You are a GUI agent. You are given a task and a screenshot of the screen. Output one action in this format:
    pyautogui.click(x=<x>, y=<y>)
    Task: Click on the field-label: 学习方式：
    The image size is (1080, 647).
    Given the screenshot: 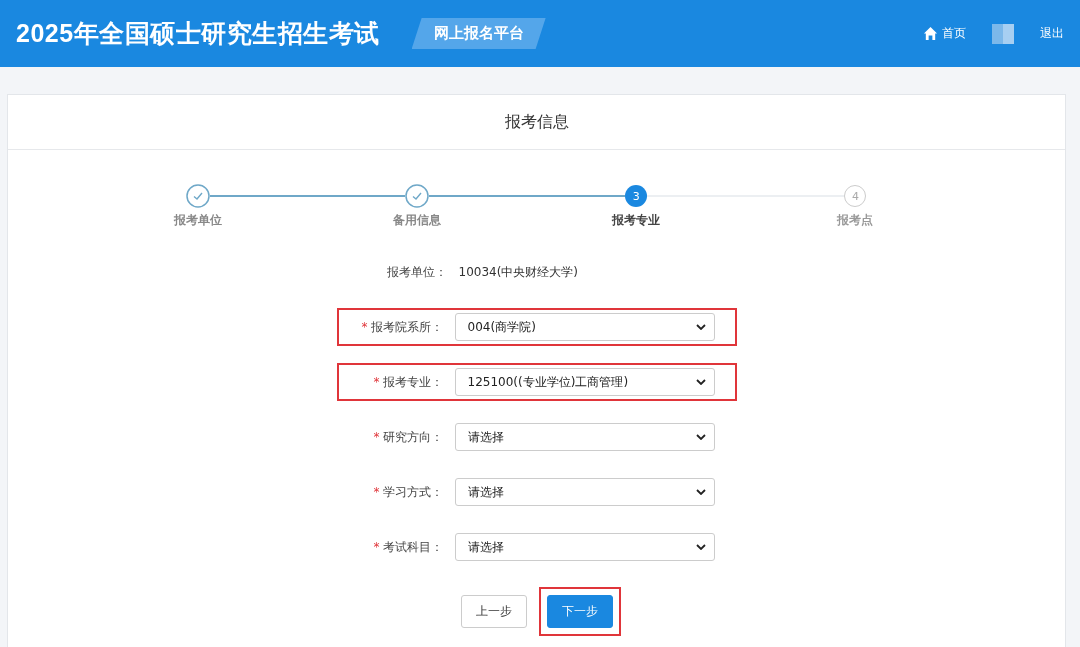 What is the action you would take?
    pyautogui.click(x=412, y=491)
    